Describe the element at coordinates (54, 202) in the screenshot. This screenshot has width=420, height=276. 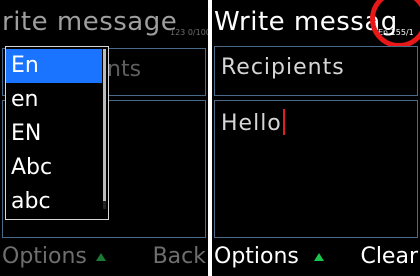
I see `dropdown-item: abc` at that location.